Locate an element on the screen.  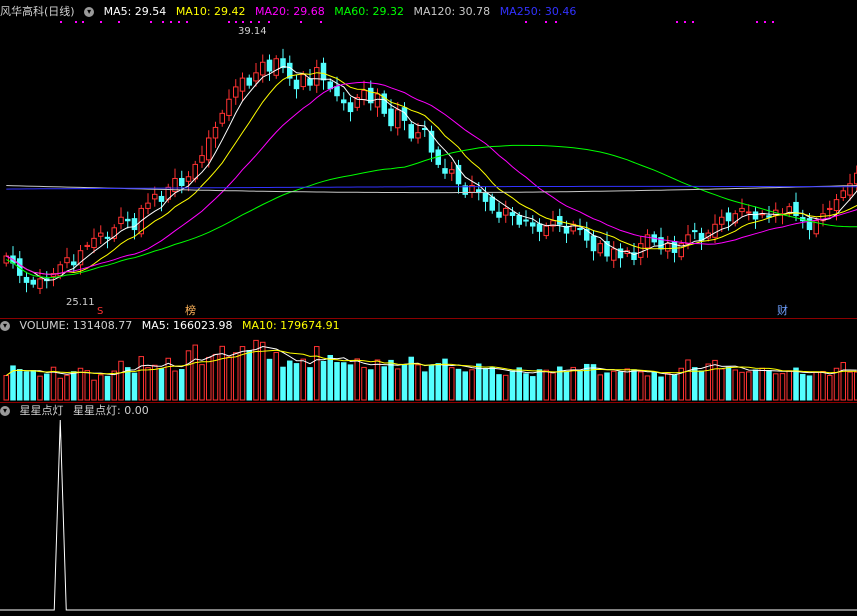
stock-title: 风华高科(日线) is located at coordinates (37, 11).